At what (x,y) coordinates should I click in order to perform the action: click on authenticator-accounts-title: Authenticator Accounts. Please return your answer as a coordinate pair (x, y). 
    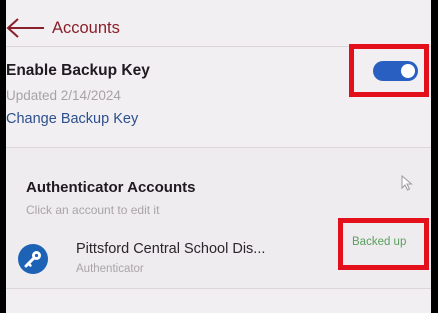
    Looking at the image, I should click on (111, 187).